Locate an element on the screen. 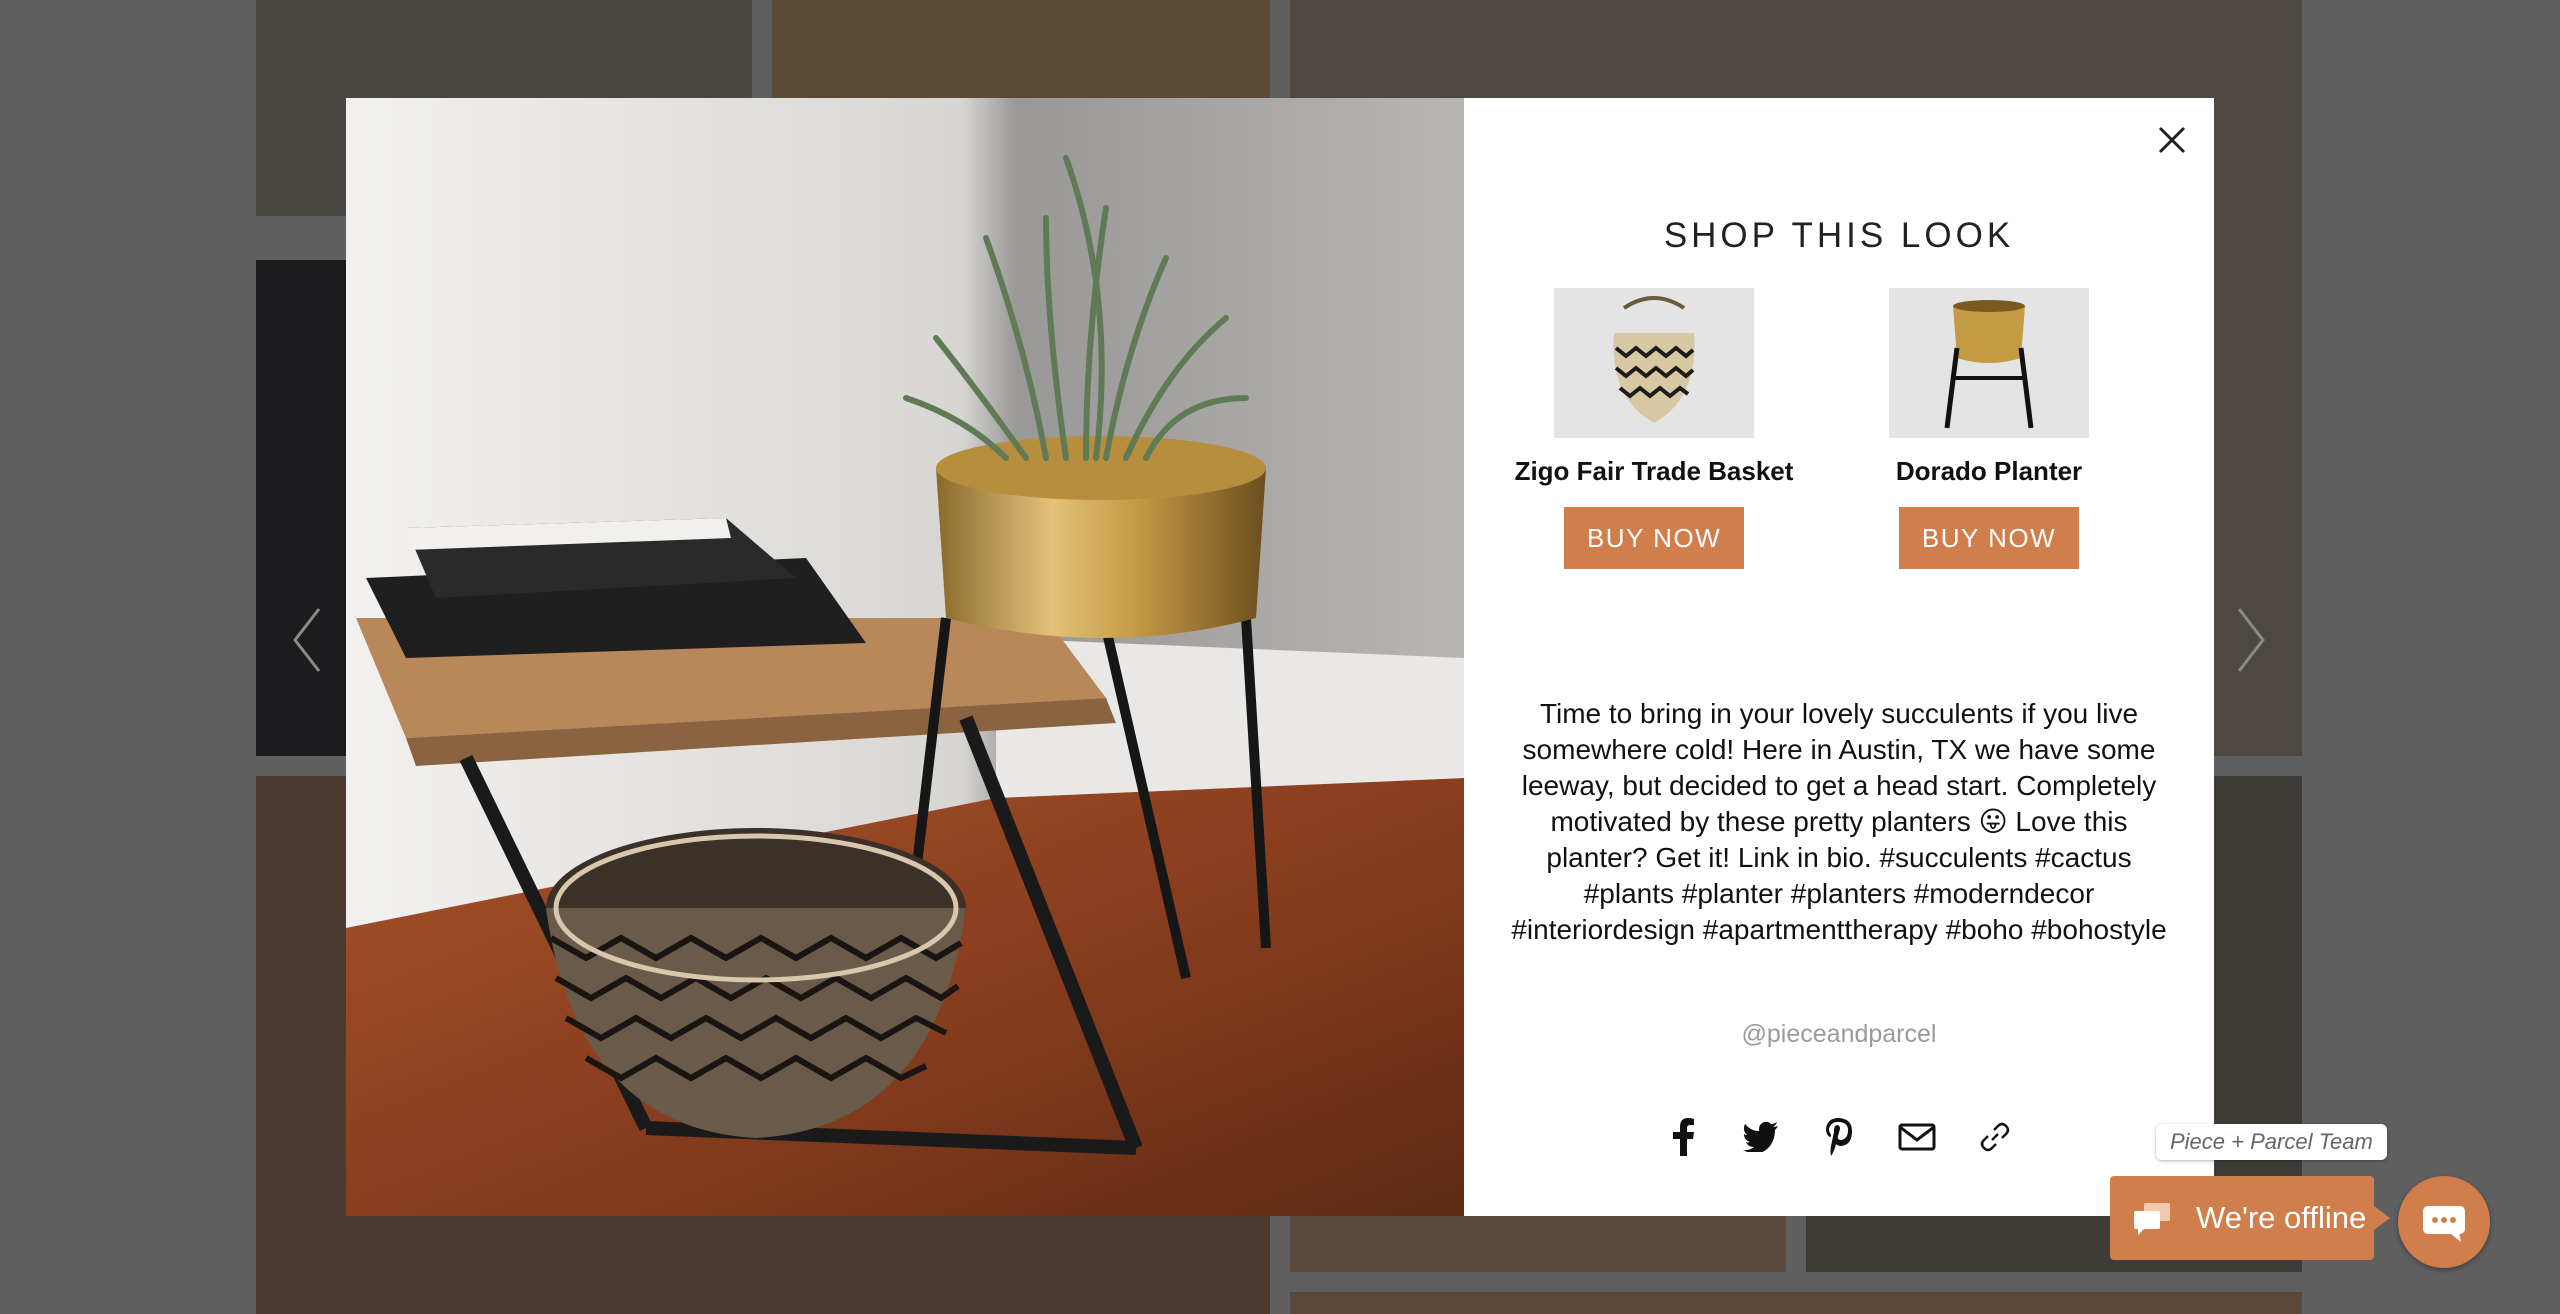 The image size is (2560, 1314). envelope-glyph is located at coordinates (1917, 1137).